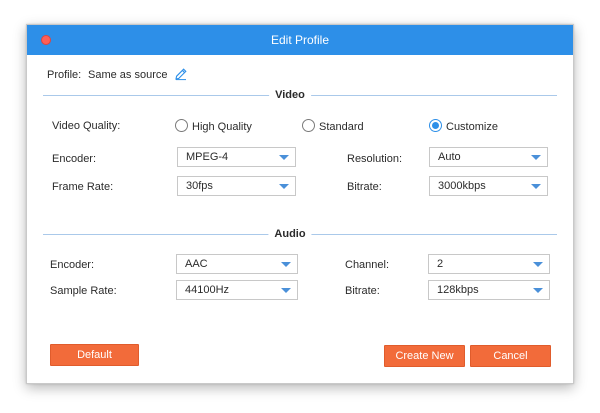  I want to click on resolution-value: Auto, so click(449, 157).